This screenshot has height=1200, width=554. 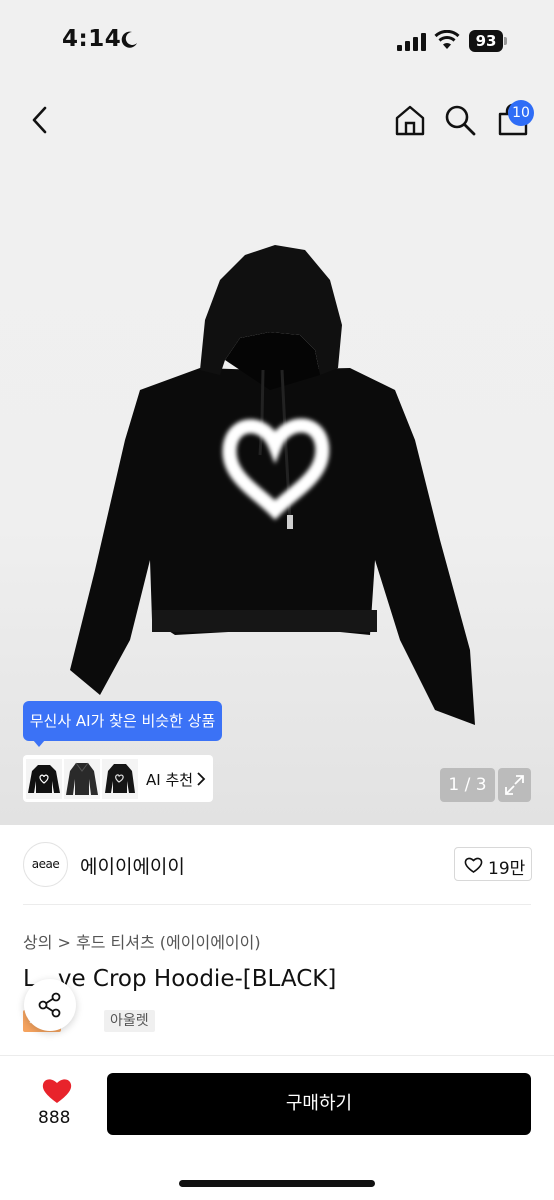 What do you see at coordinates (411, 42) in the screenshot?
I see `cellular-signal-icon` at bounding box center [411, 42].